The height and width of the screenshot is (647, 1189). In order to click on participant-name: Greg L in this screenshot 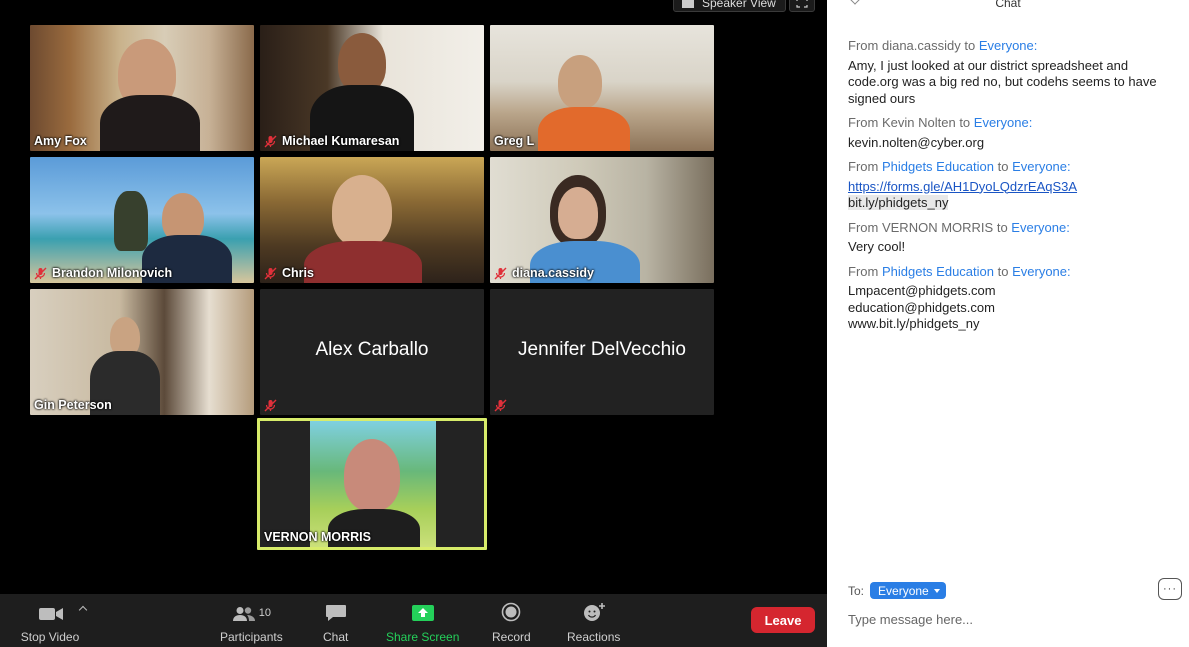, I will do `click(514, 141)`.